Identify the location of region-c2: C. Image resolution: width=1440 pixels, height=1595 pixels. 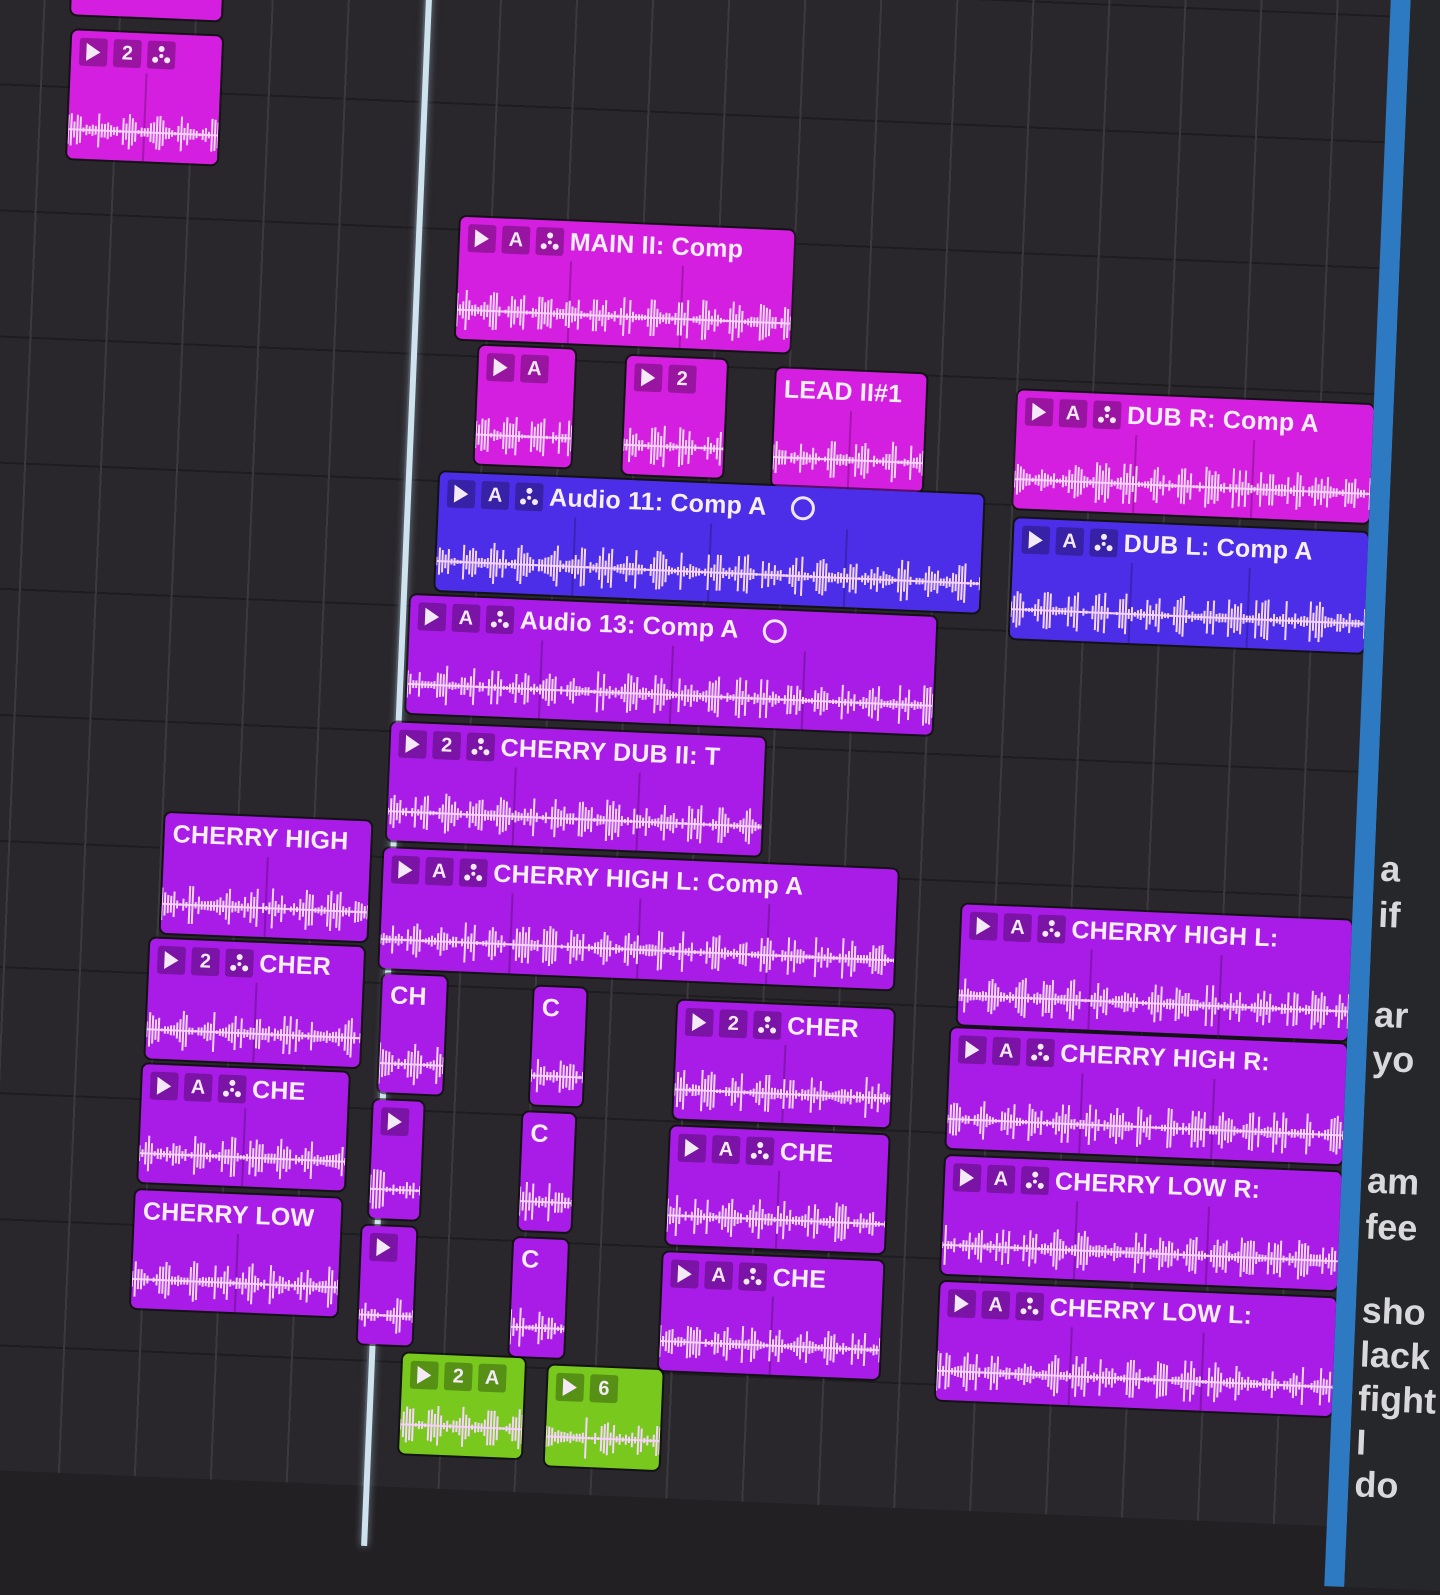
(547, 1172).